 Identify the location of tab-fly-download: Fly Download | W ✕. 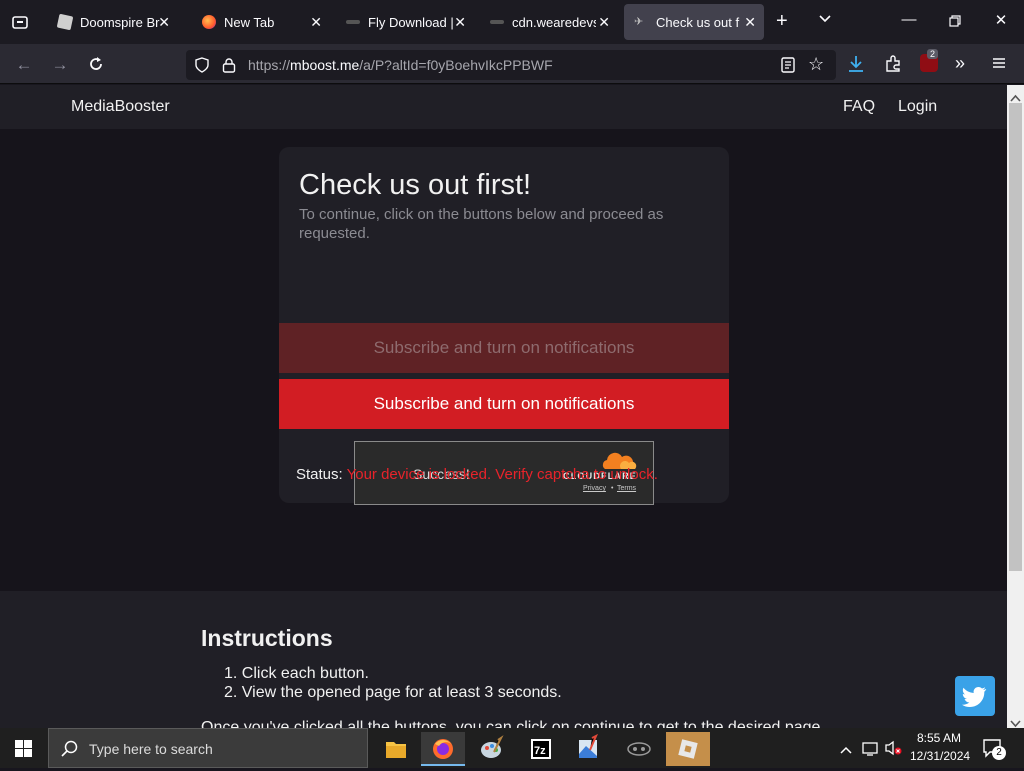
(405, 22).